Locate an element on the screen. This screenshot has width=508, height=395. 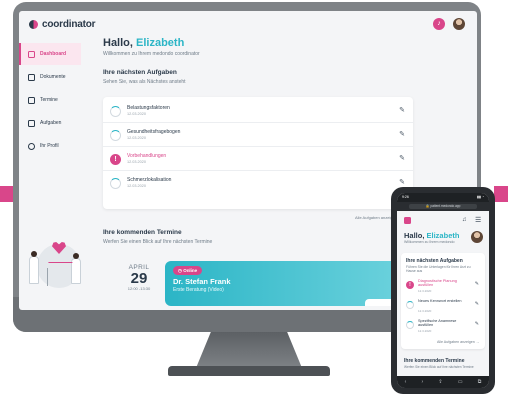
appointment-doctor: Dr. Stefan Frank is located at coordinates (202, 281).